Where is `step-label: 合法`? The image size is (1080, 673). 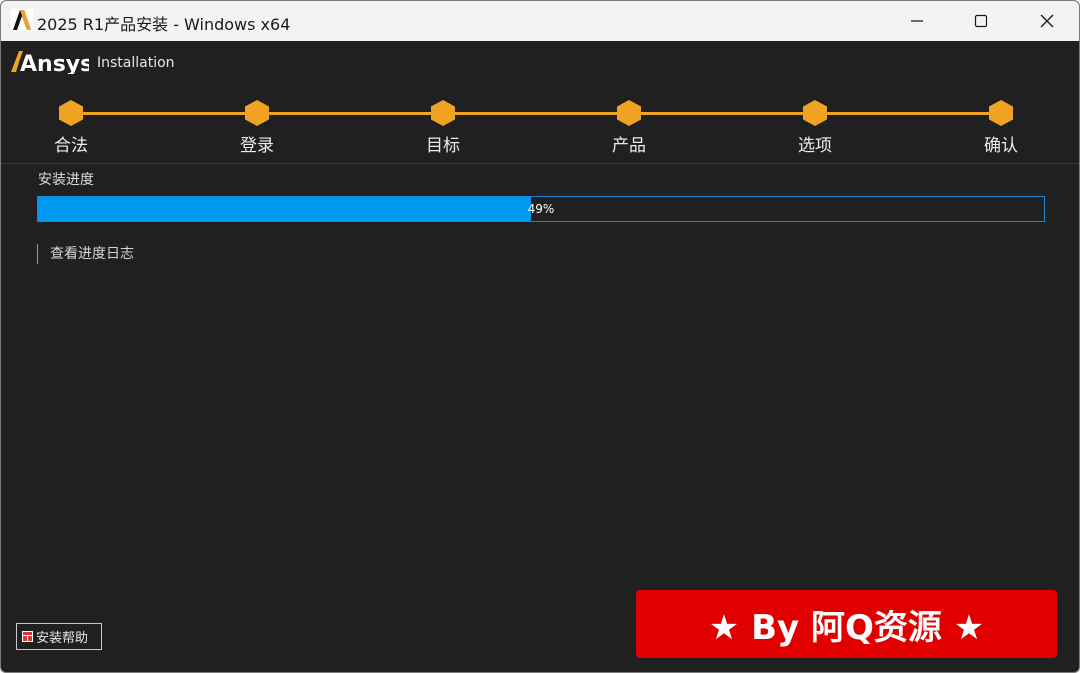 step-label: 合法 is located at coordinates (71, 146).